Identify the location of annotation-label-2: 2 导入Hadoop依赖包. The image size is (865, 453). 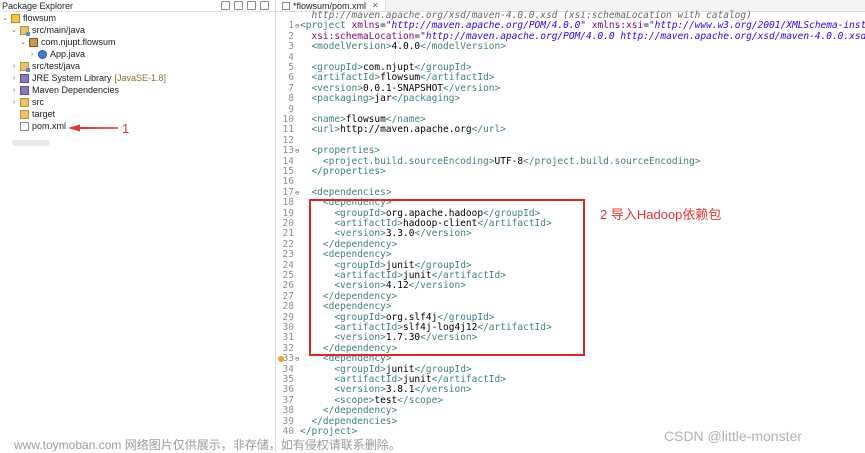
(661, 214).